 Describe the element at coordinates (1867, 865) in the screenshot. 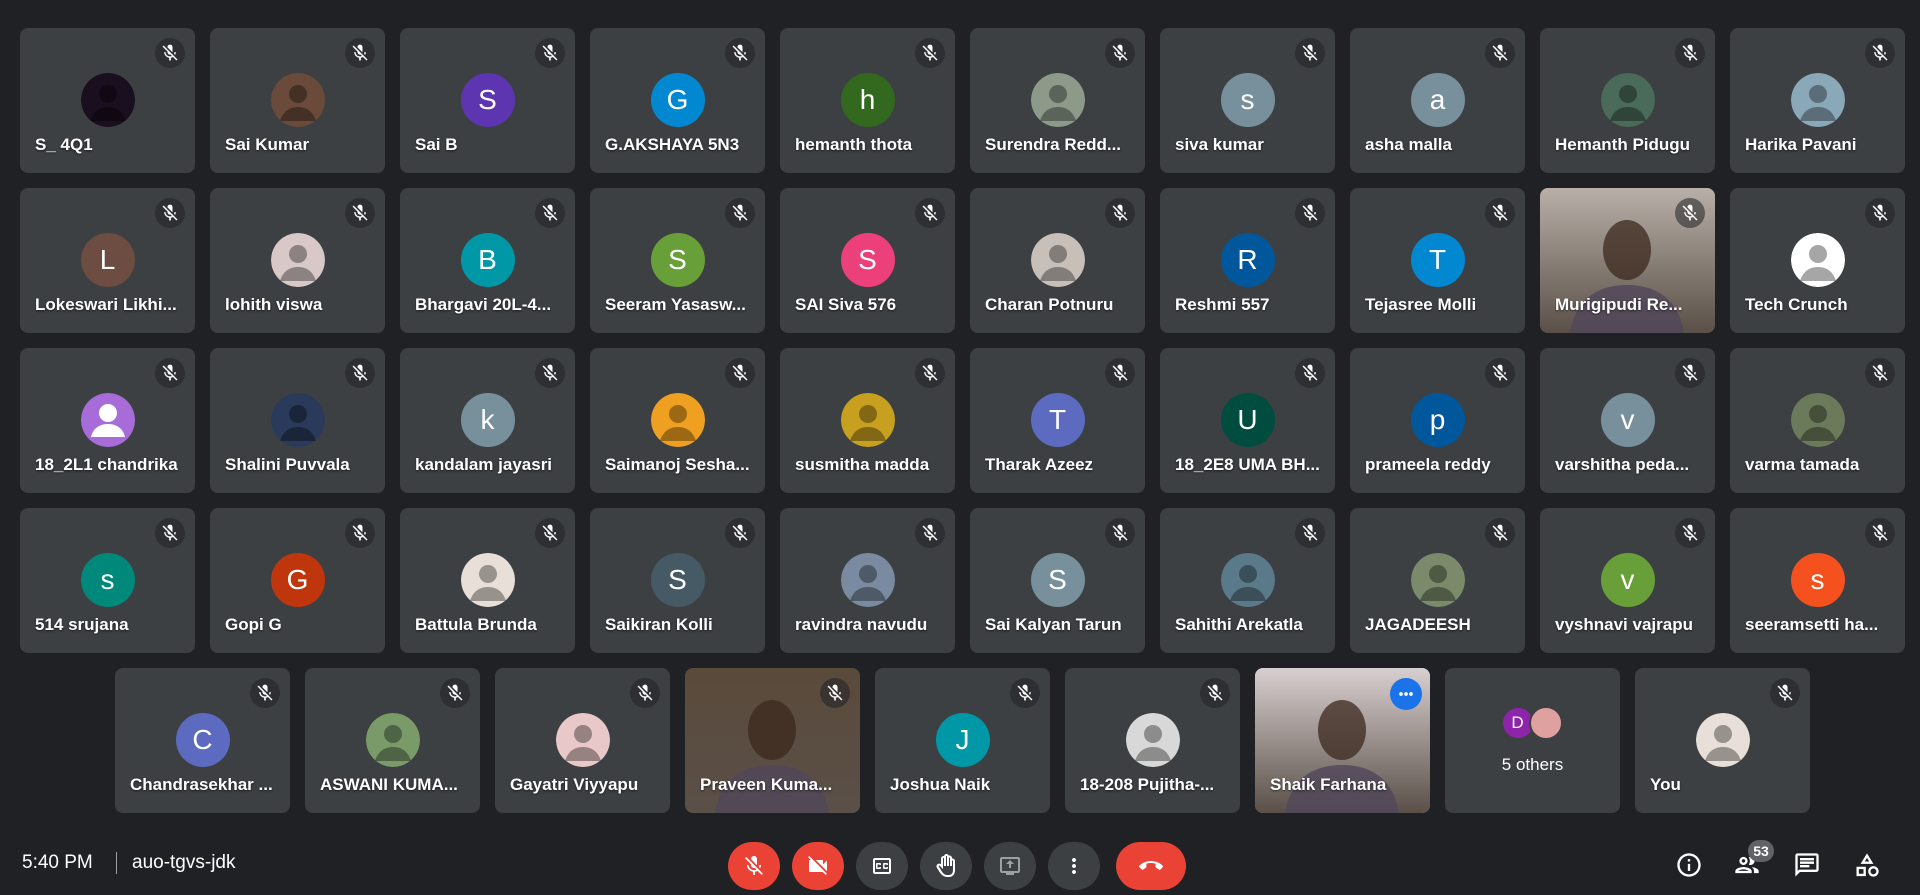

I see `activities-button` at that location.